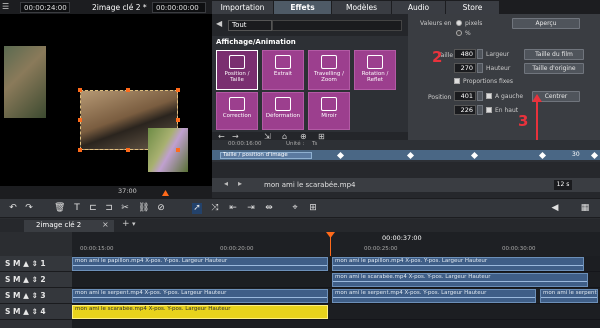 This screenshot has height=328, width=600. I want to click on effects-category-label: Affichage/Animation, so click(256, 42).